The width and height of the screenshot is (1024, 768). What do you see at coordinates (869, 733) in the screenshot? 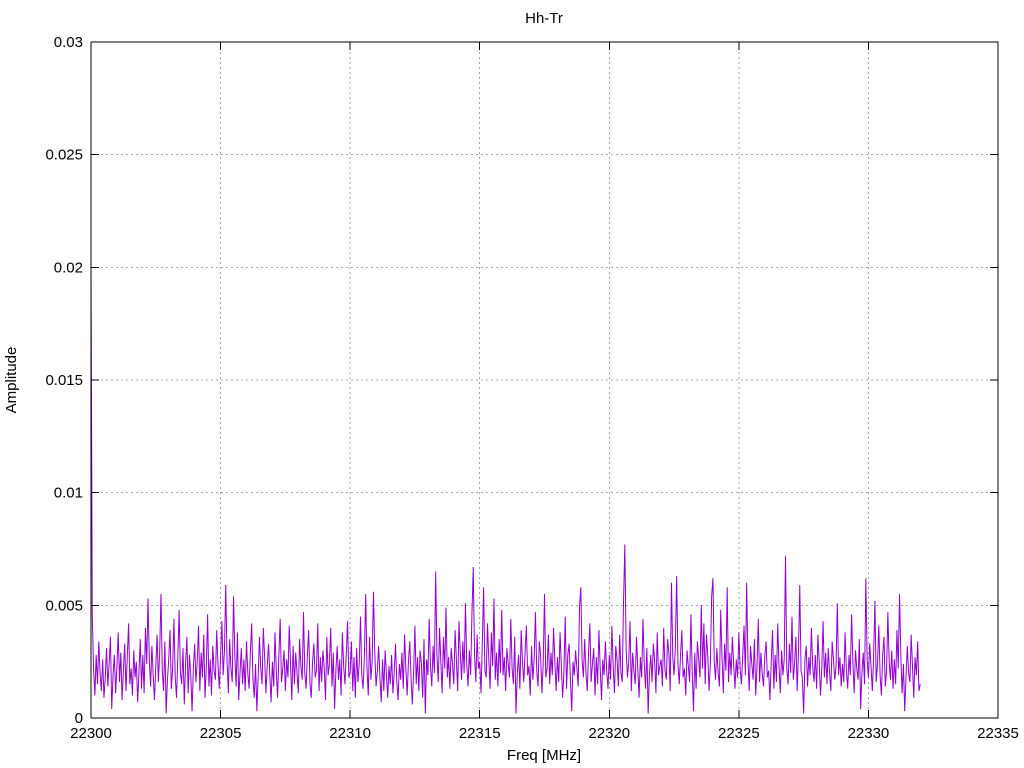
I see `x-tick-label: 22330` at bounding box center [869, 733].